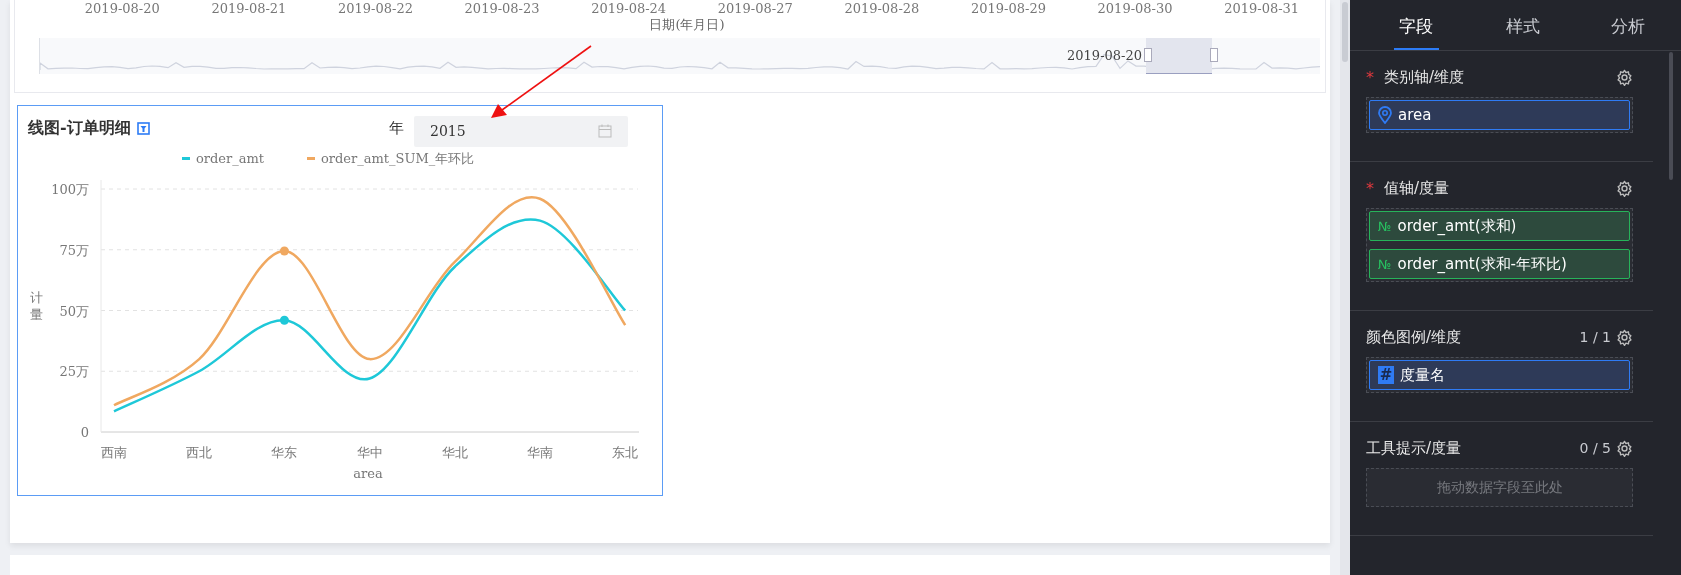 The height and width of the screenshot is (575, 1681). I want to click on axis-label: 2019-08-22, so click(375, 9).